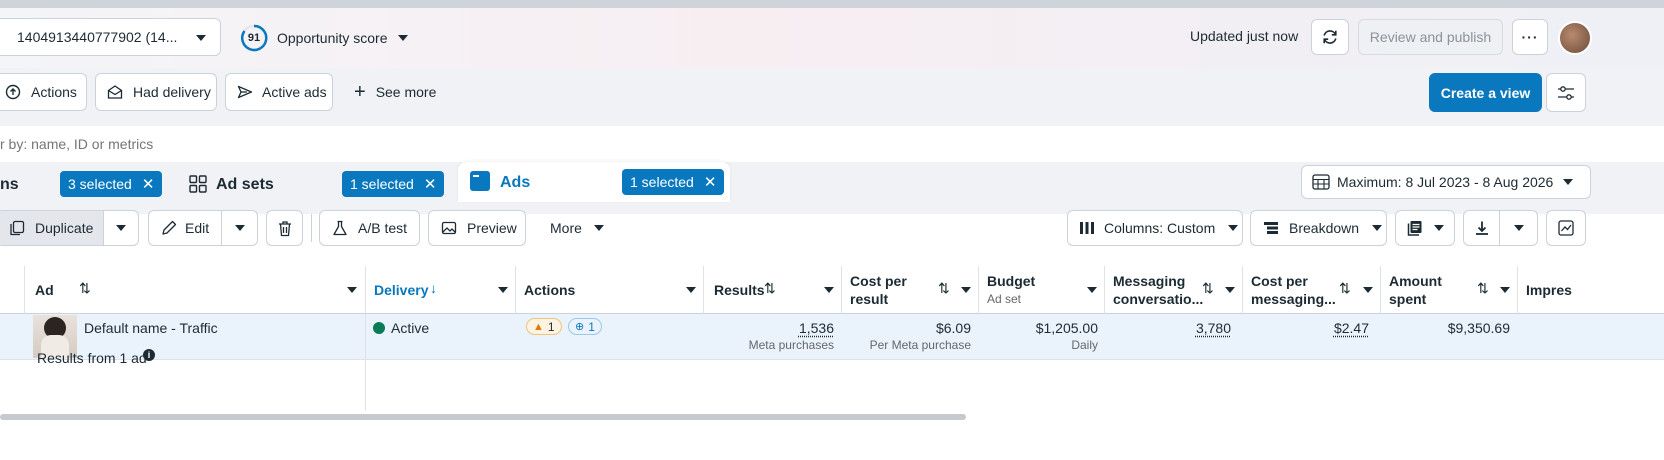  Describe the element at coordinates (769, 328) in the screenshot. I see `results-value: 1,536` at that location.